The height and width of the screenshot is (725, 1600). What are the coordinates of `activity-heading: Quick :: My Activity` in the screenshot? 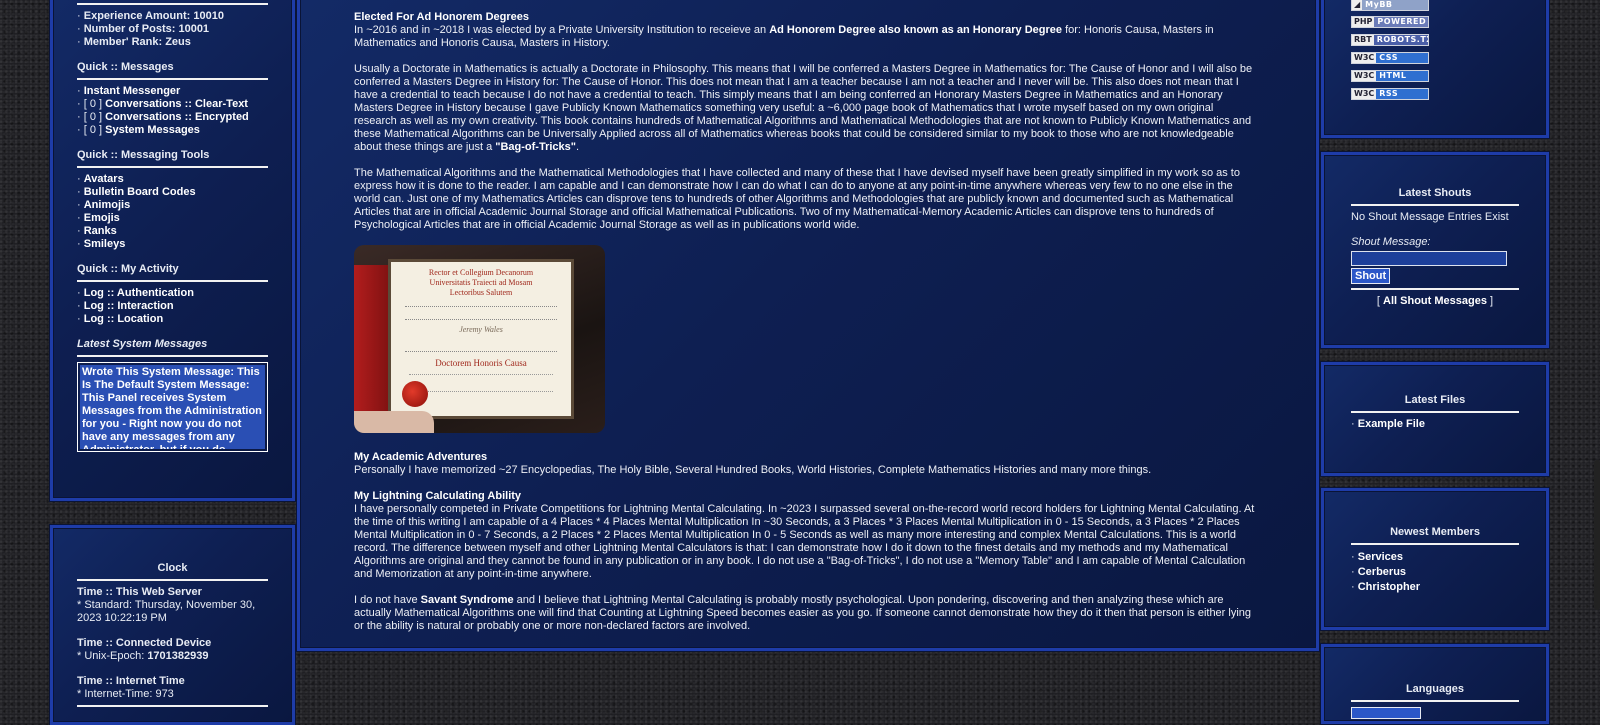 It's located at (128, 269).